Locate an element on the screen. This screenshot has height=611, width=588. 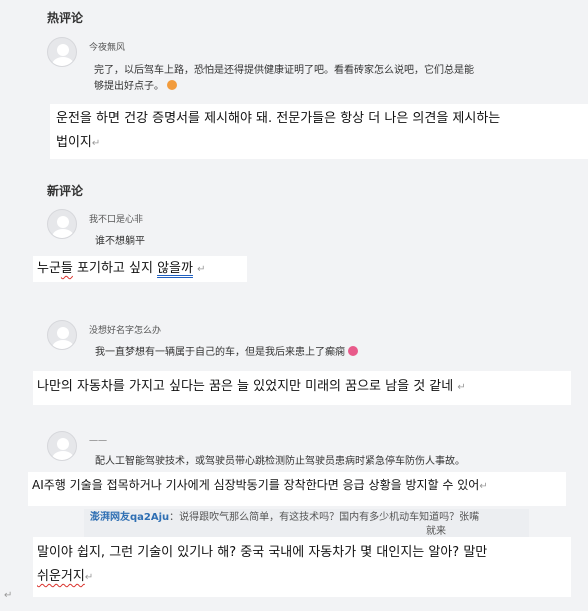
comment2-text: 我一直梦想有一辆属于自己的车，但是我后来患上了癫痫 is located at coordinates (227, 353).